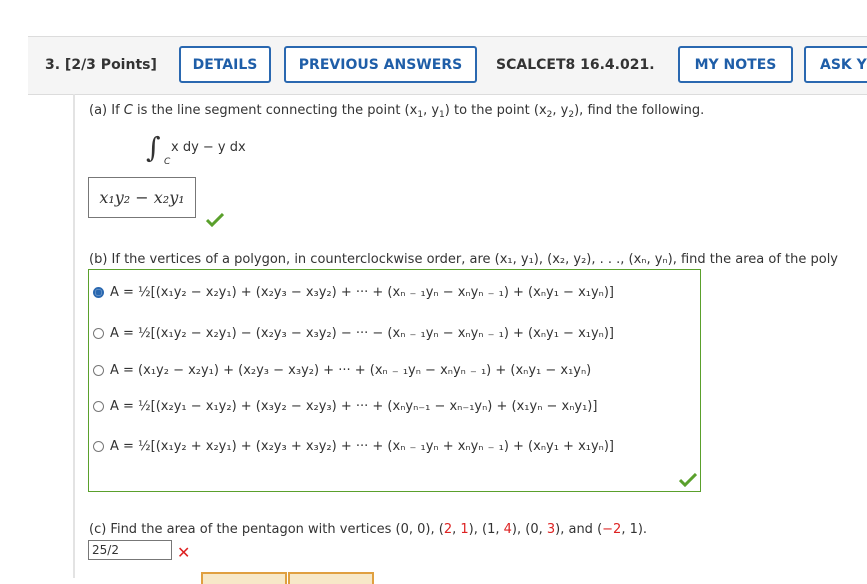 This screenshot has width=867, height=584. I want to click on ask-your-teacher-button: ASK YO, so click(835, 64).